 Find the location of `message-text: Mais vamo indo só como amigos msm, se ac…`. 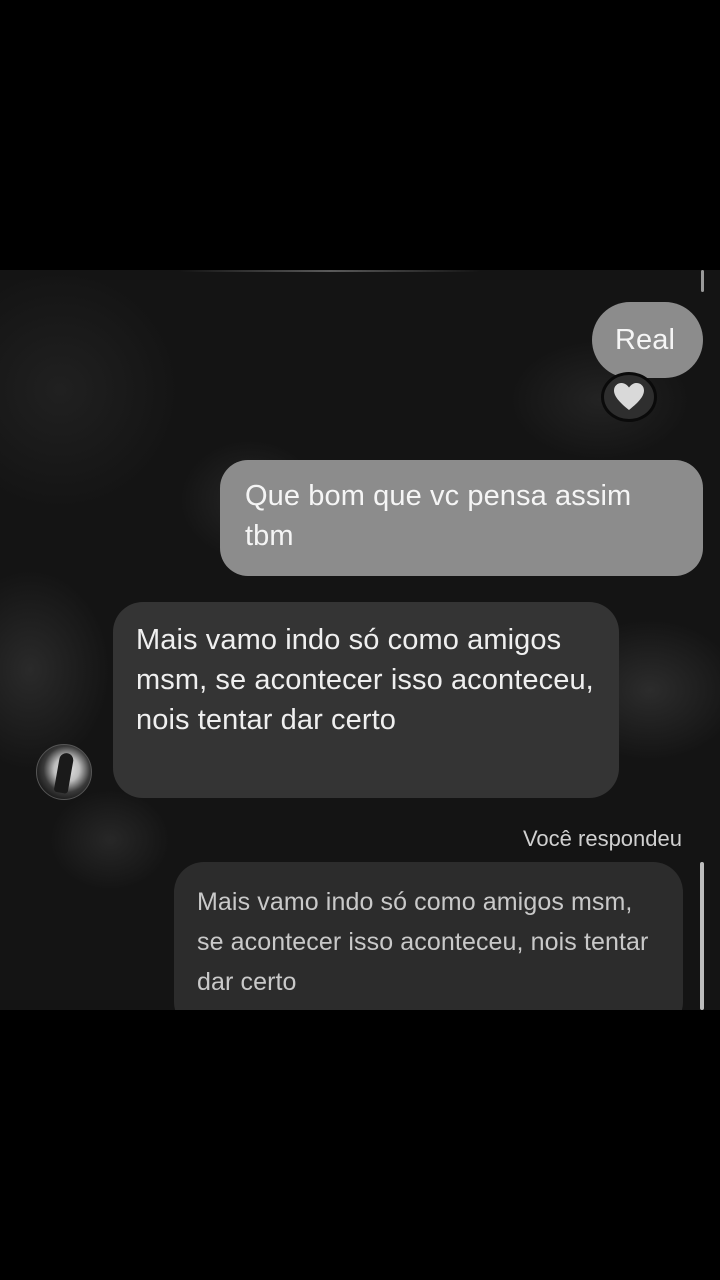

message-text: Mais vamo indo só como amigos msm, se ac… is located at coordinates (365, 680).